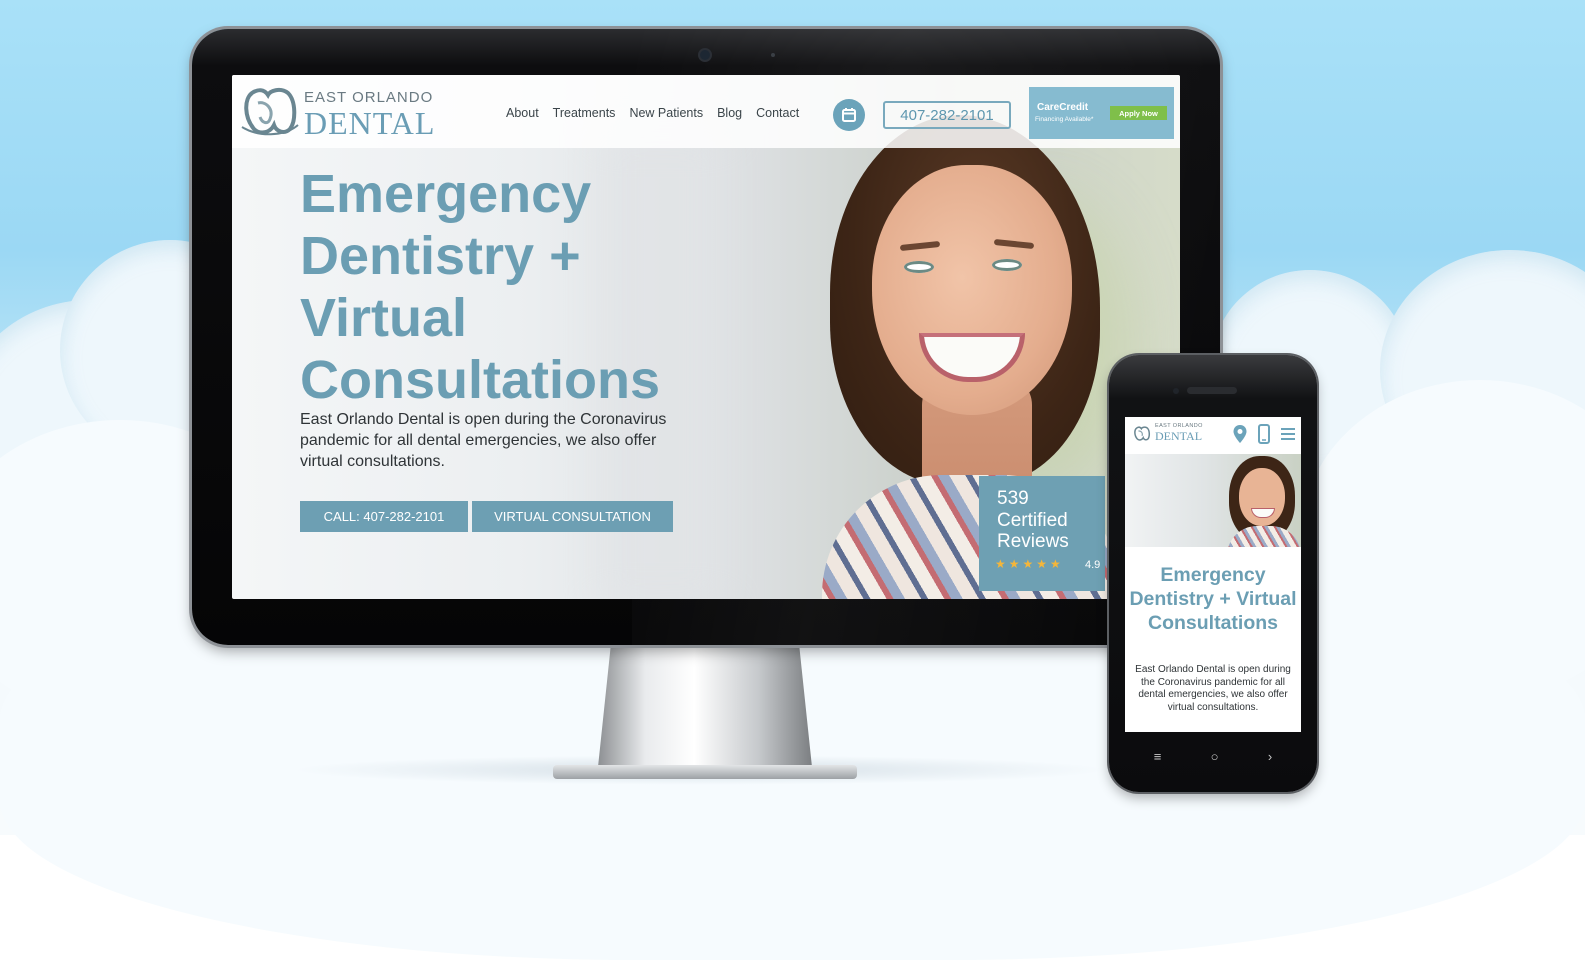 The image size is (1585, 960). Describe the element at coordinates (1138, 113) in the screenshot. I see `apply-now-button: Apply Now` at that location.